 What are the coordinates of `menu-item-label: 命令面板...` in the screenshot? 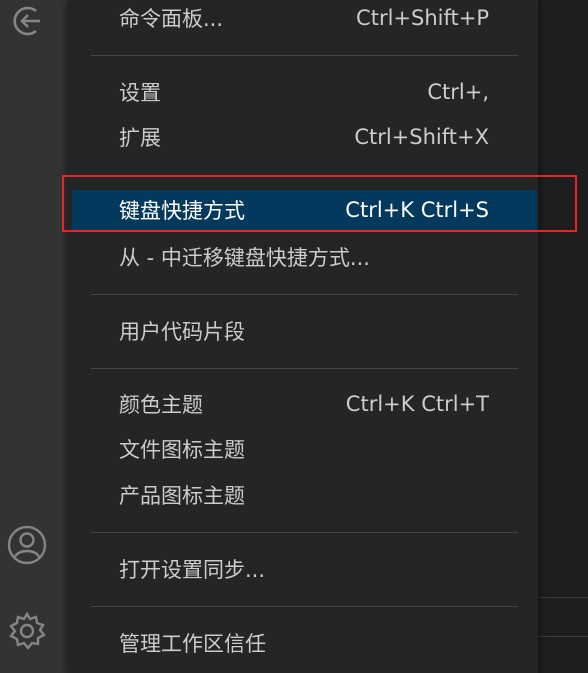 It's located at (171, 19).